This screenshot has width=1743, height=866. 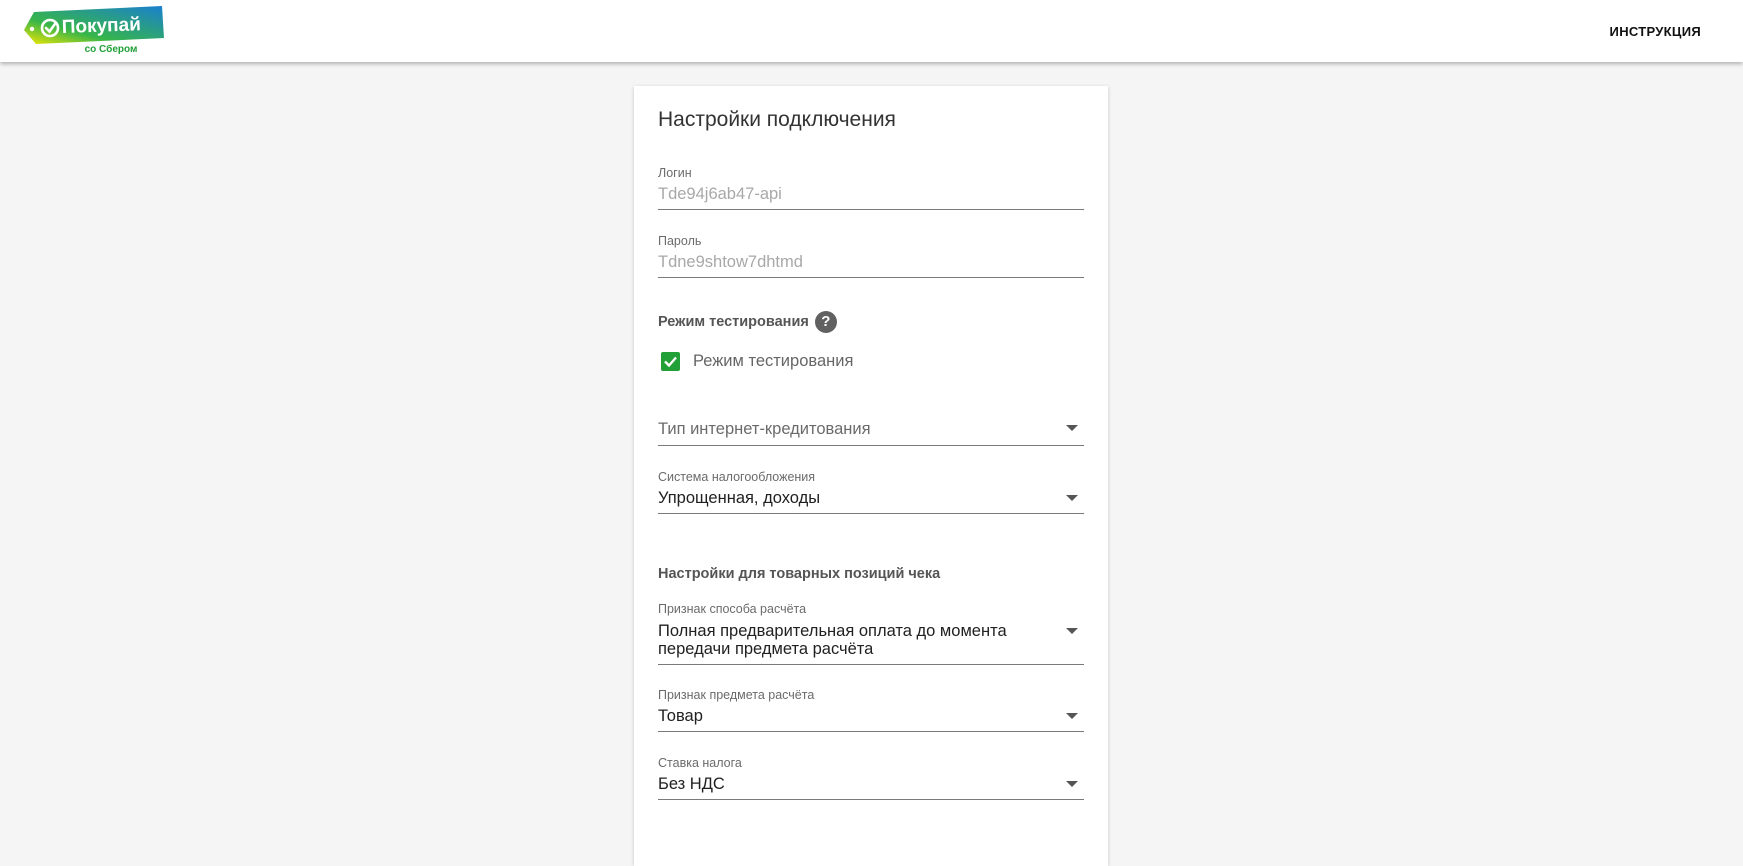 I want to click on password-value: Tdne9shtow7dhtmd, so click(x=730, y=262).